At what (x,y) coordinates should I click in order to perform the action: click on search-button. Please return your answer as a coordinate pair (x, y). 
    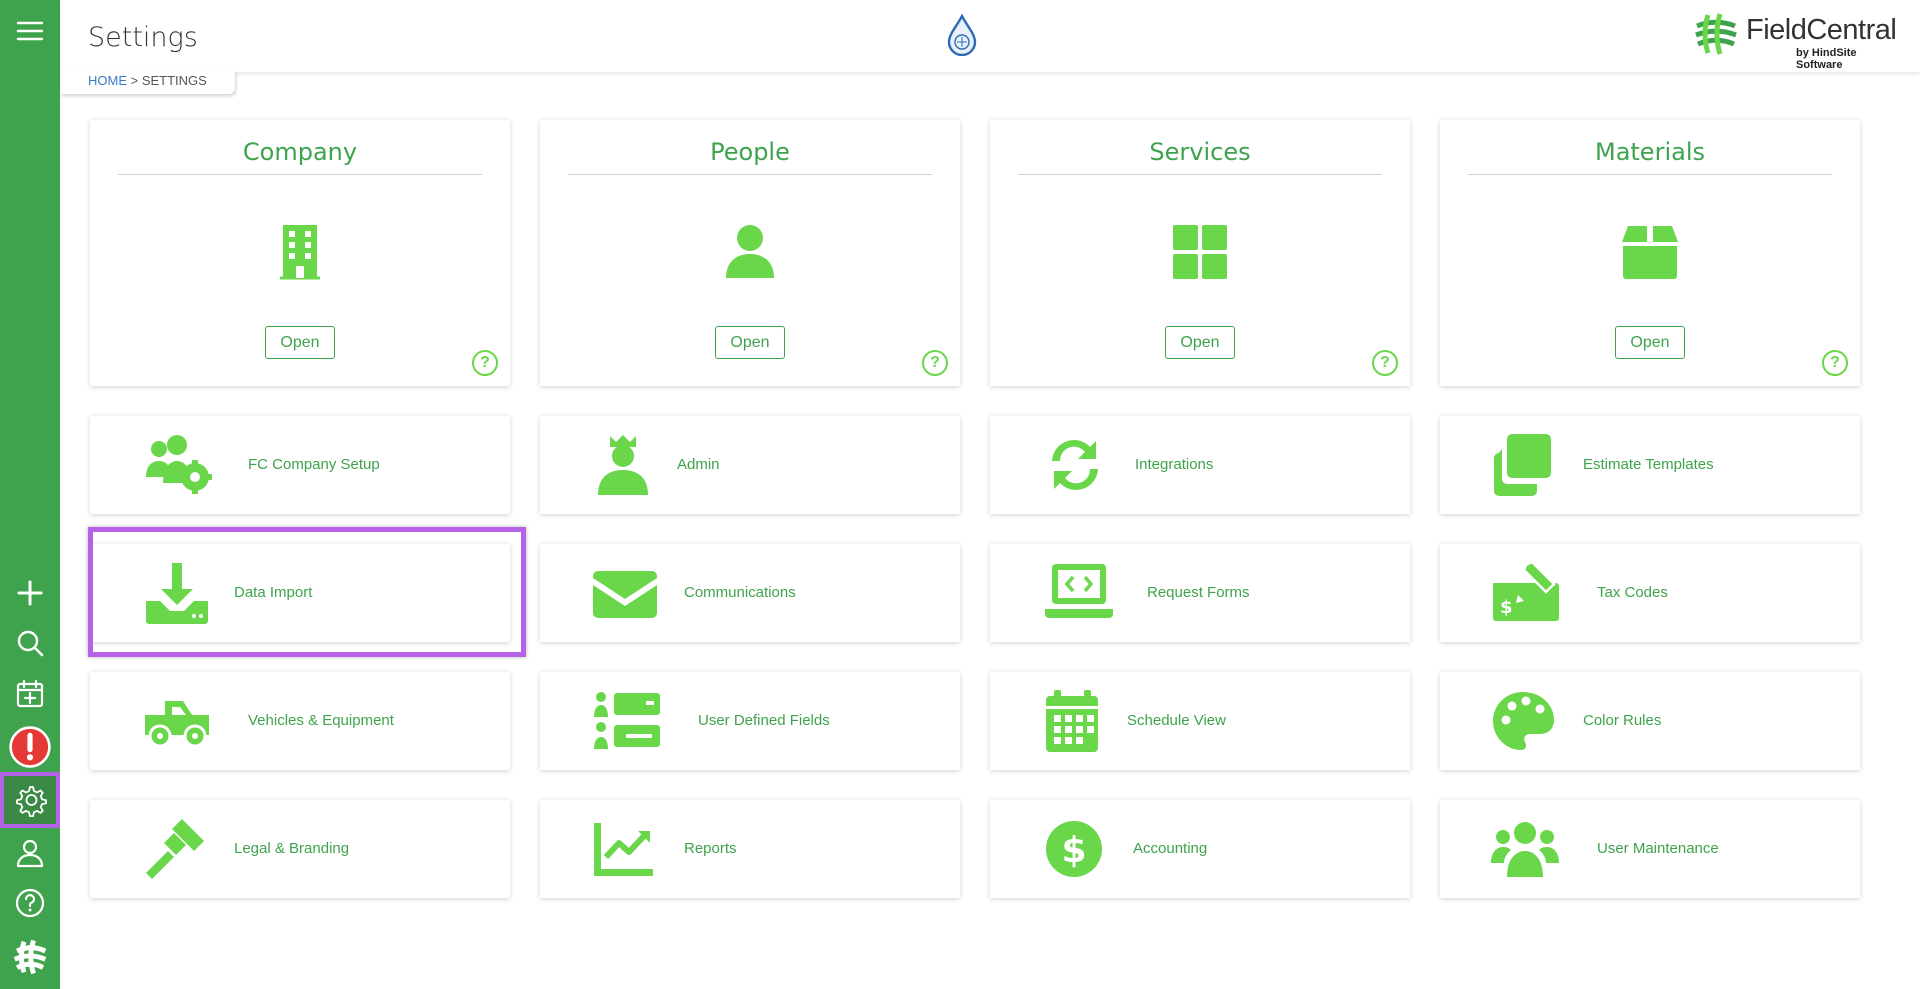
    Looking at the image, I should click on (30, 643).